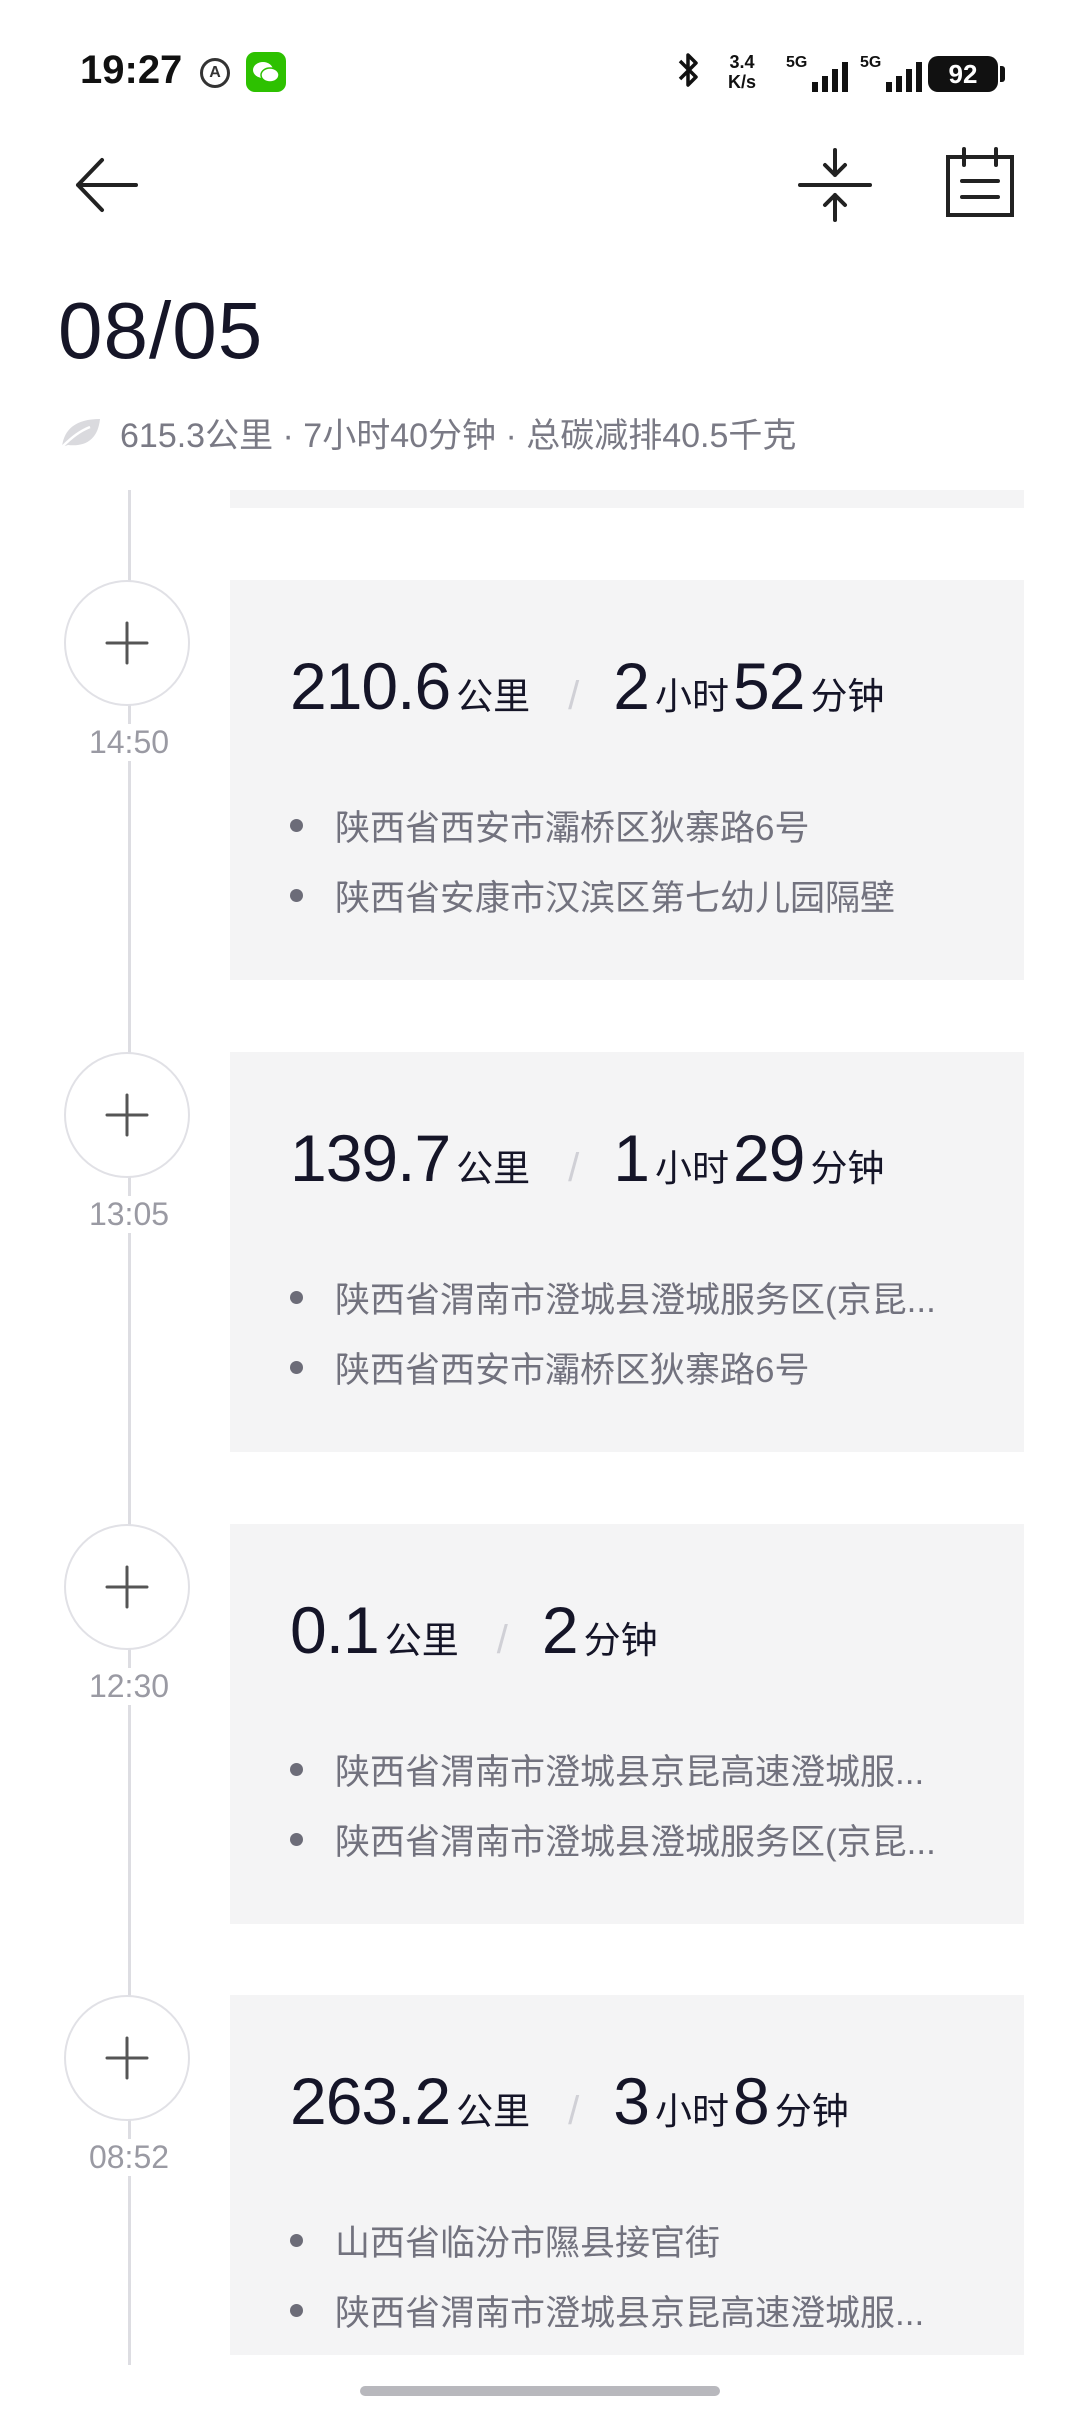  What do you see at coordinates (896, 74) in the screenshot?
I see `signal-icon-2: 5G` at bounding box center [896, 74].